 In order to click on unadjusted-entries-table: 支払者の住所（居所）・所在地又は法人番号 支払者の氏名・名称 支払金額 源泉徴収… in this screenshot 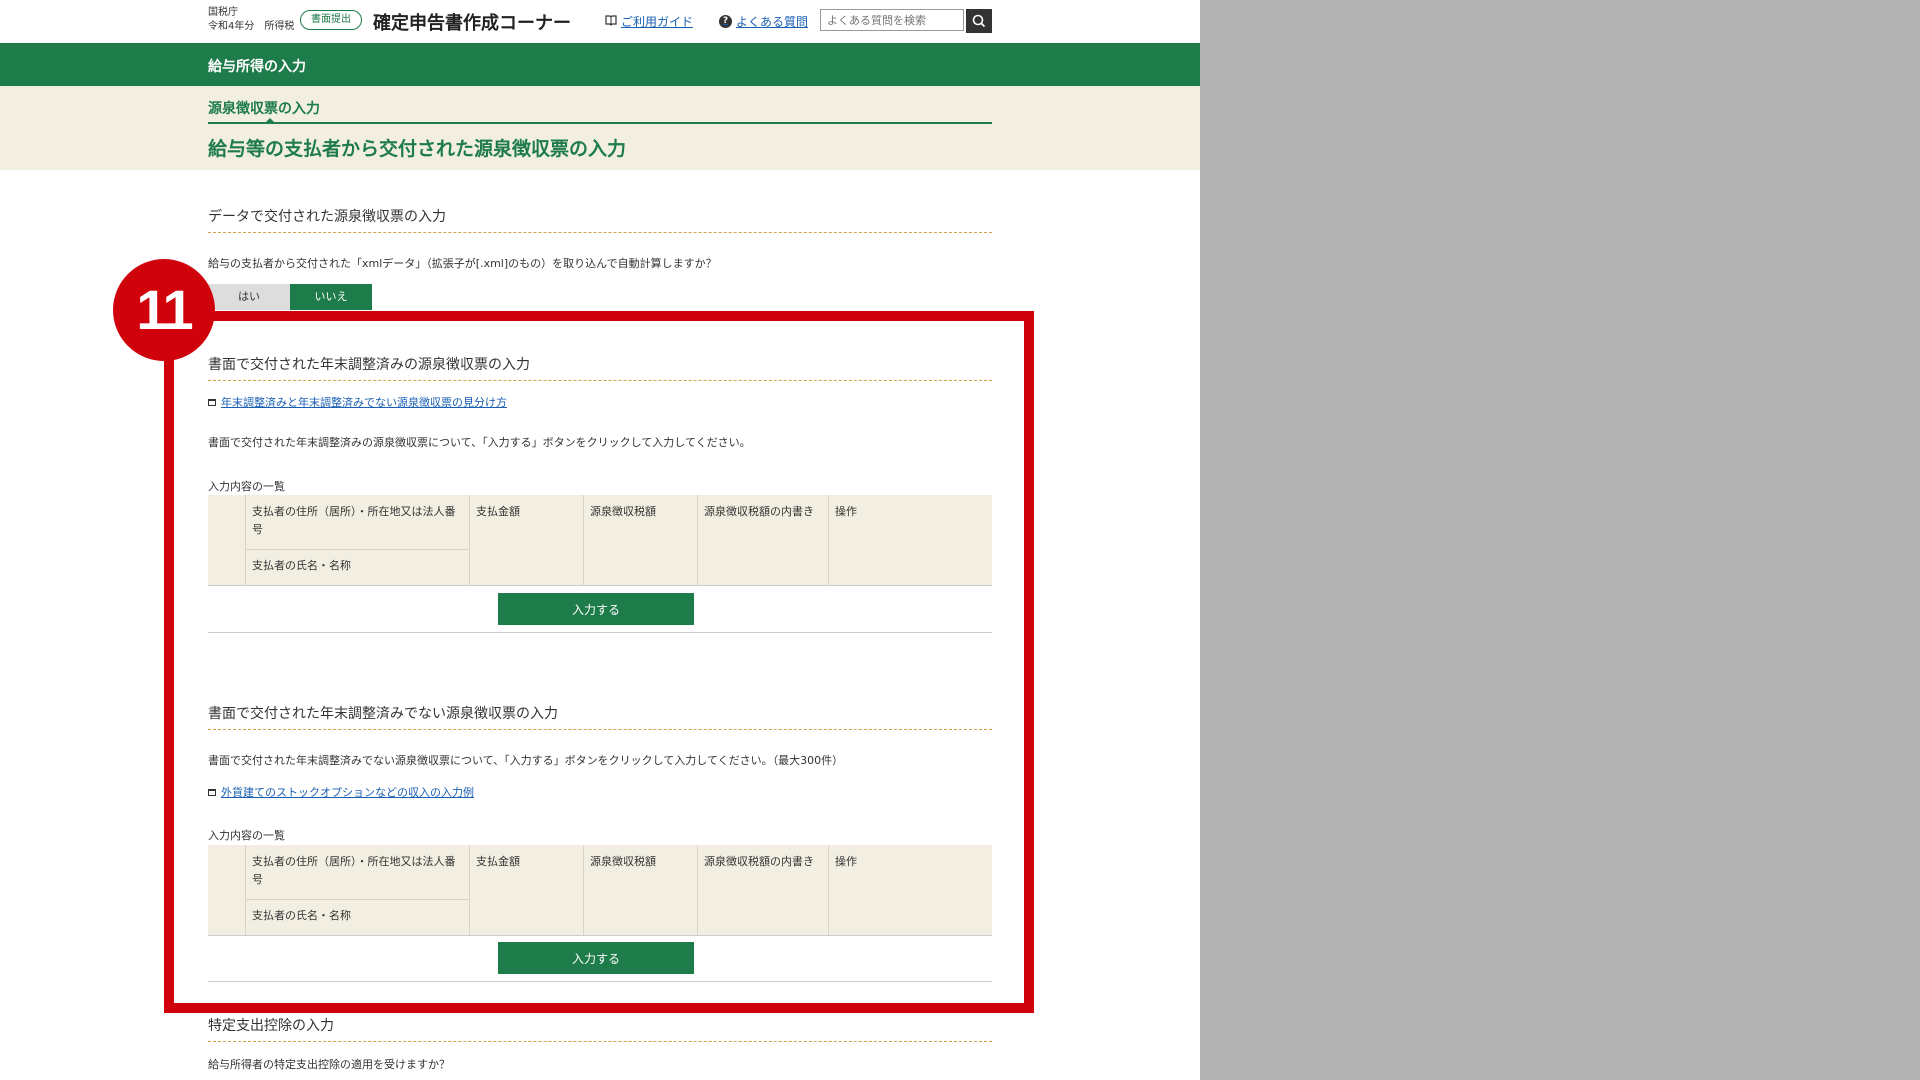, I will do `click(600, 890)`.